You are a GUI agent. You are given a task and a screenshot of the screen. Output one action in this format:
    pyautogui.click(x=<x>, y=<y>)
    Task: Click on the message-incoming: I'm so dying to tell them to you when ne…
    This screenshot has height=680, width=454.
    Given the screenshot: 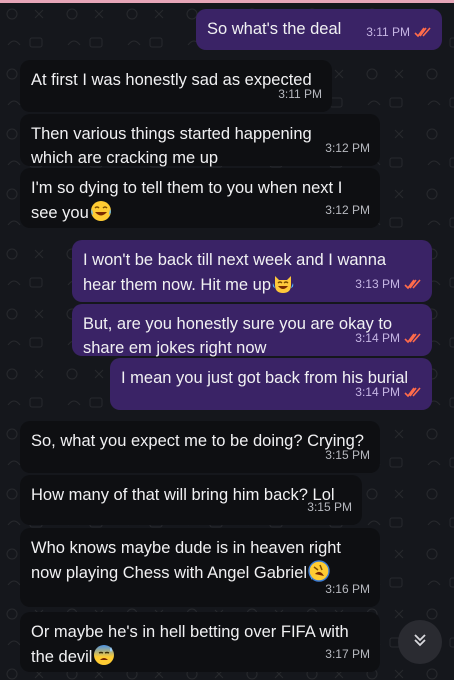 What is the action you would take?
    pyautogui.click(x=200, y=198)
    